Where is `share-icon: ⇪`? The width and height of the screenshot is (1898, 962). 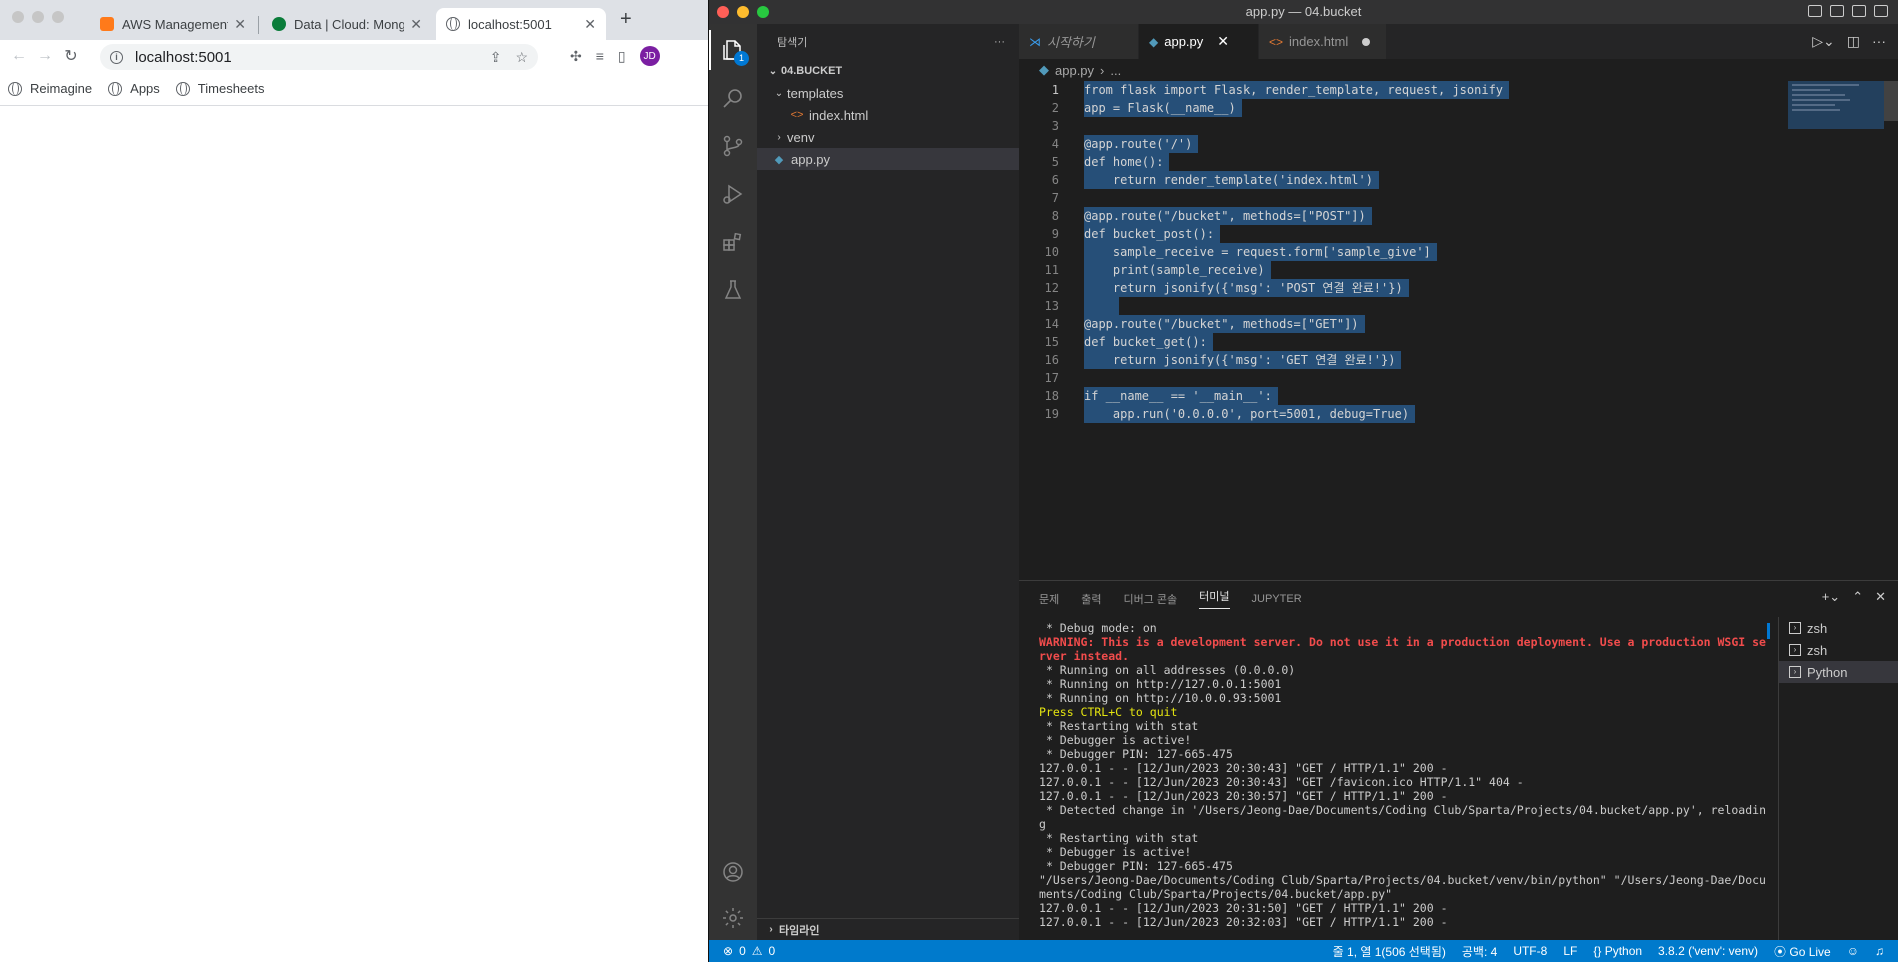 share-icon: ⇪ is located at coordinates (496, 57).